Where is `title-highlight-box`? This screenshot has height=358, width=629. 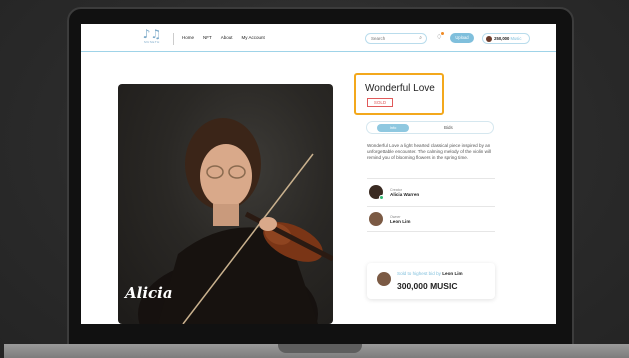 title-highlight-box is located at coordinates (399, 94).